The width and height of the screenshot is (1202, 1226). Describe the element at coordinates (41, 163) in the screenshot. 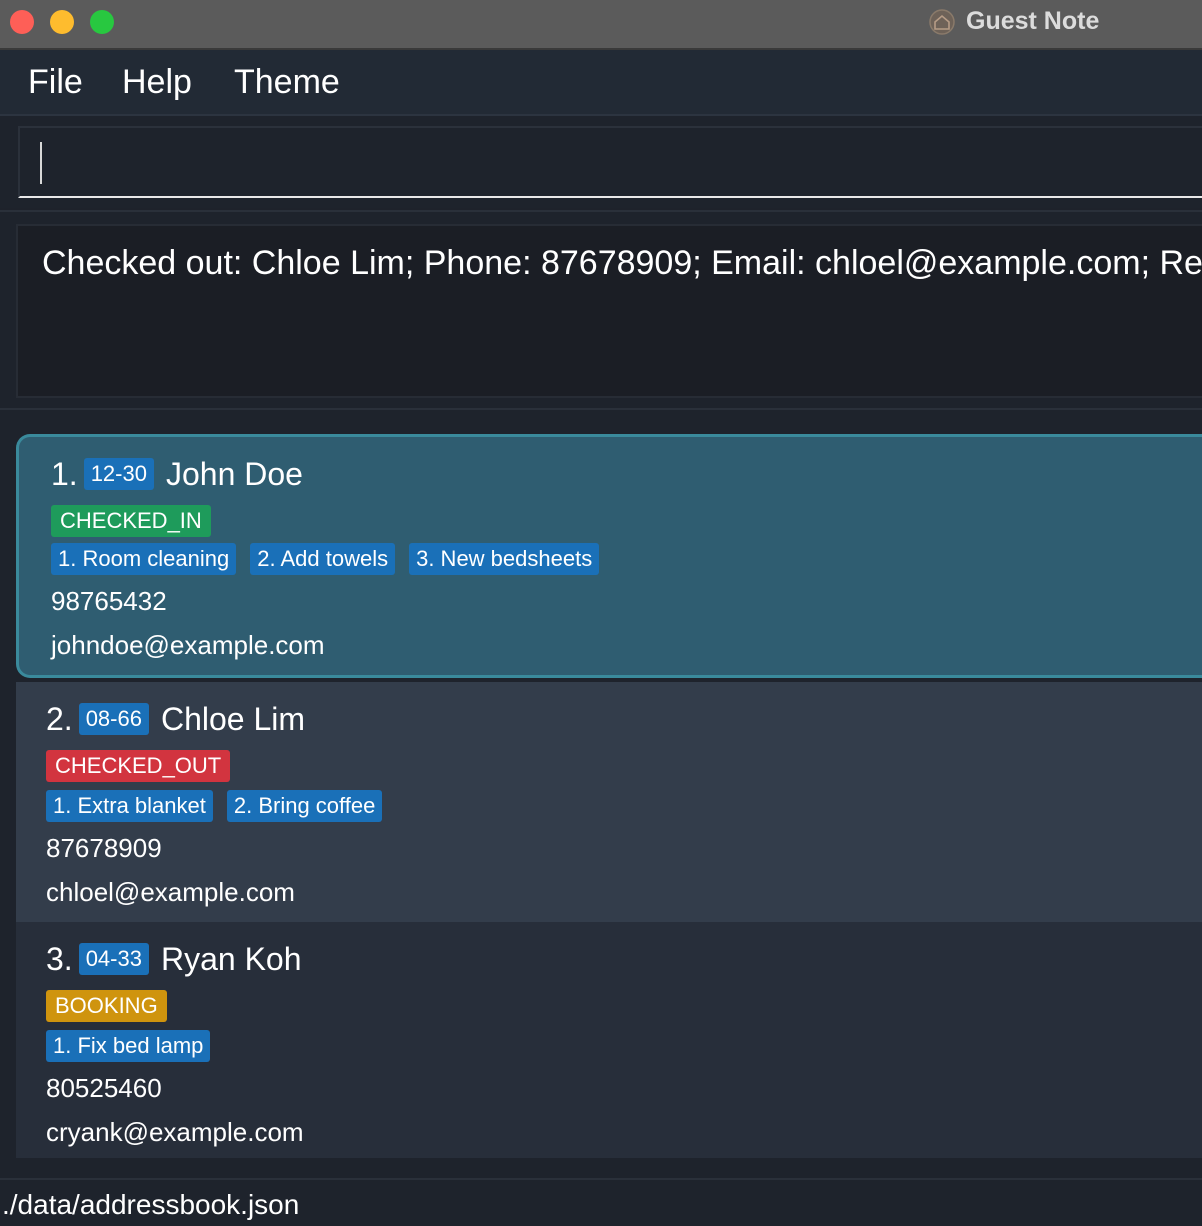

I see `text-caret` at that location.